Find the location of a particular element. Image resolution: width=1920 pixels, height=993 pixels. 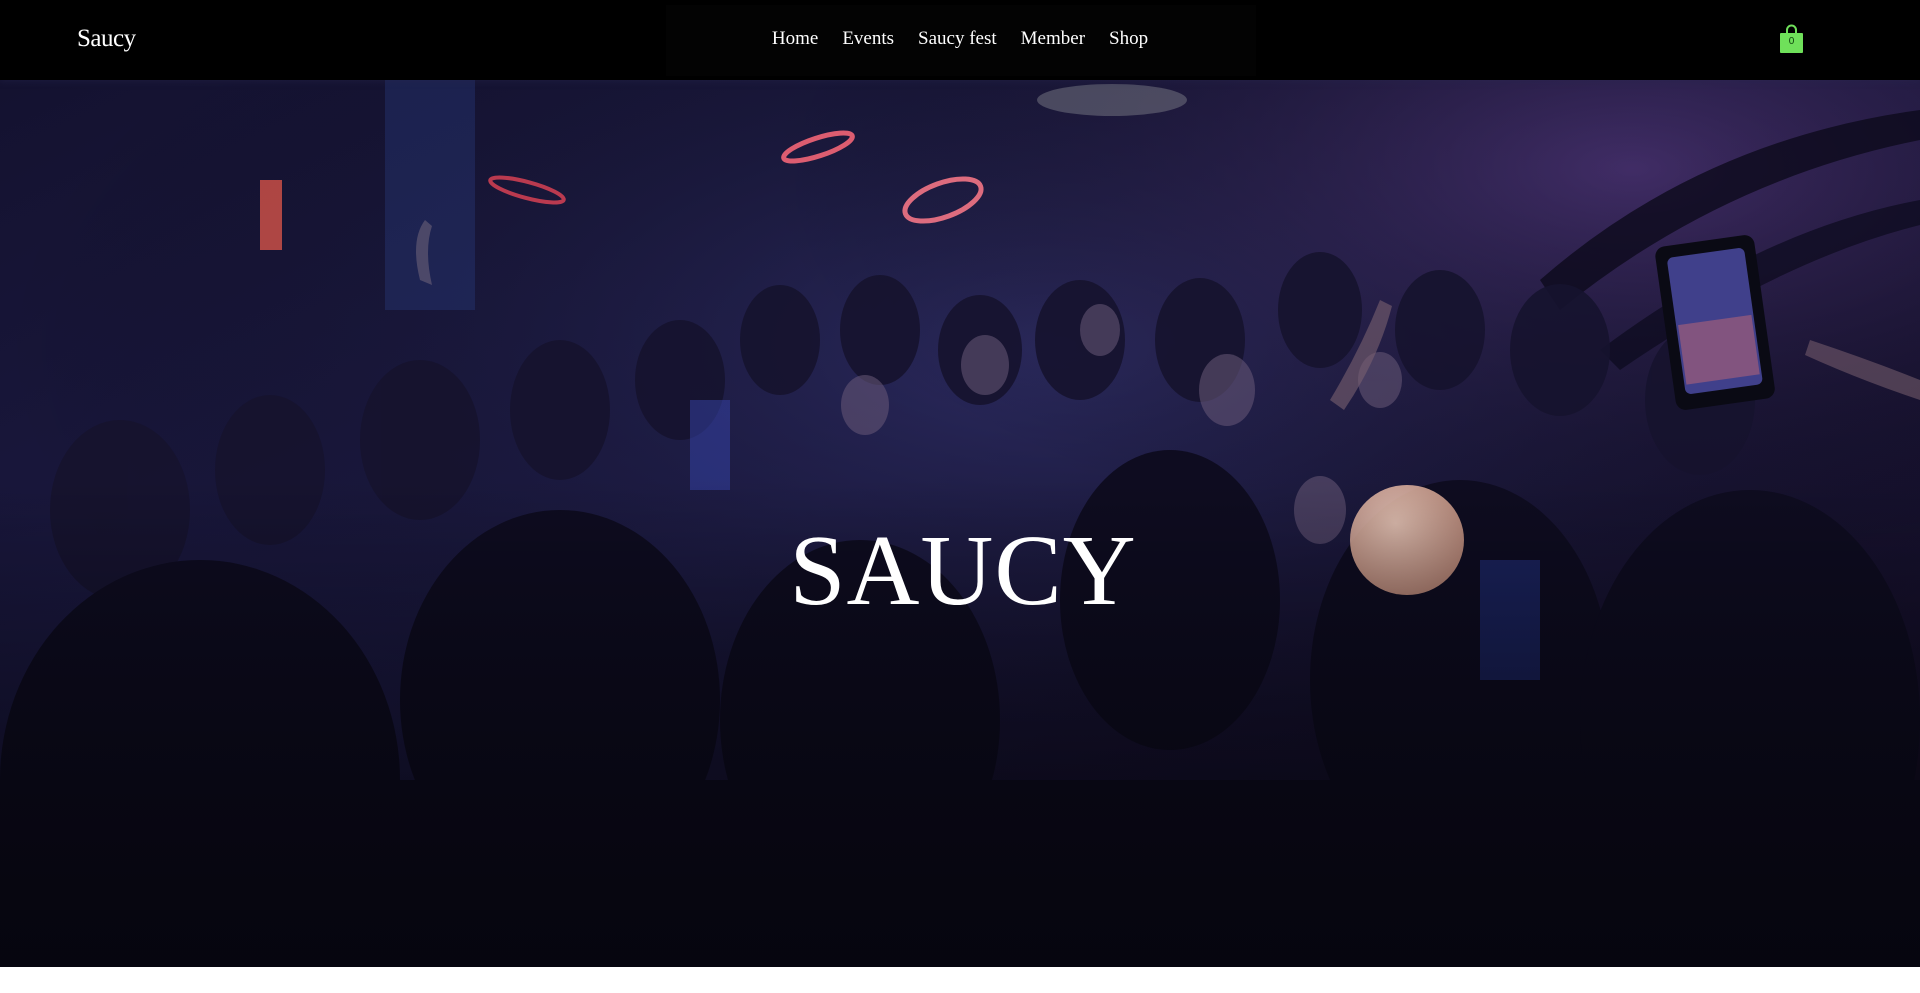

main-nav: Home Events Saucy fest Member Shop is located at coordinates (960, 40).